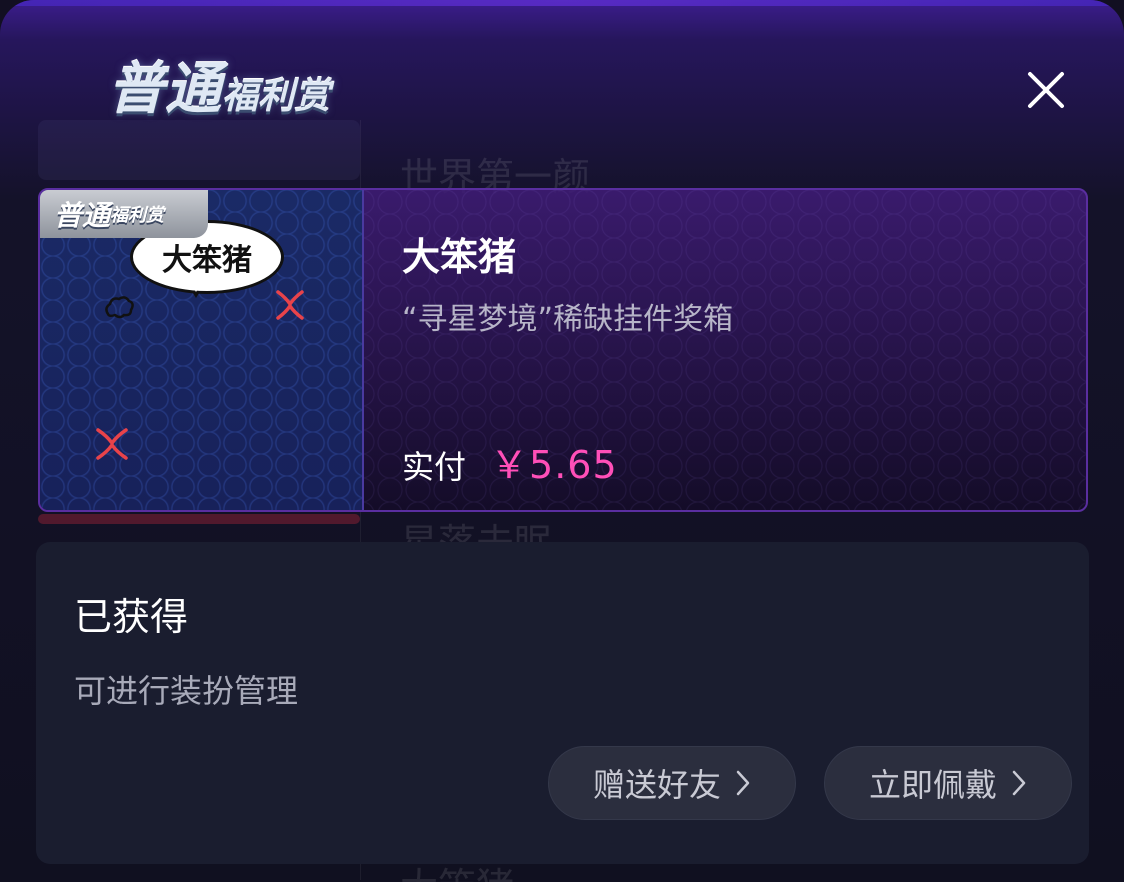  What do you see at coordinates (276, 96) in the screenshot?
I see `title-sub: 福利赏` at bounding box center [276, 96].